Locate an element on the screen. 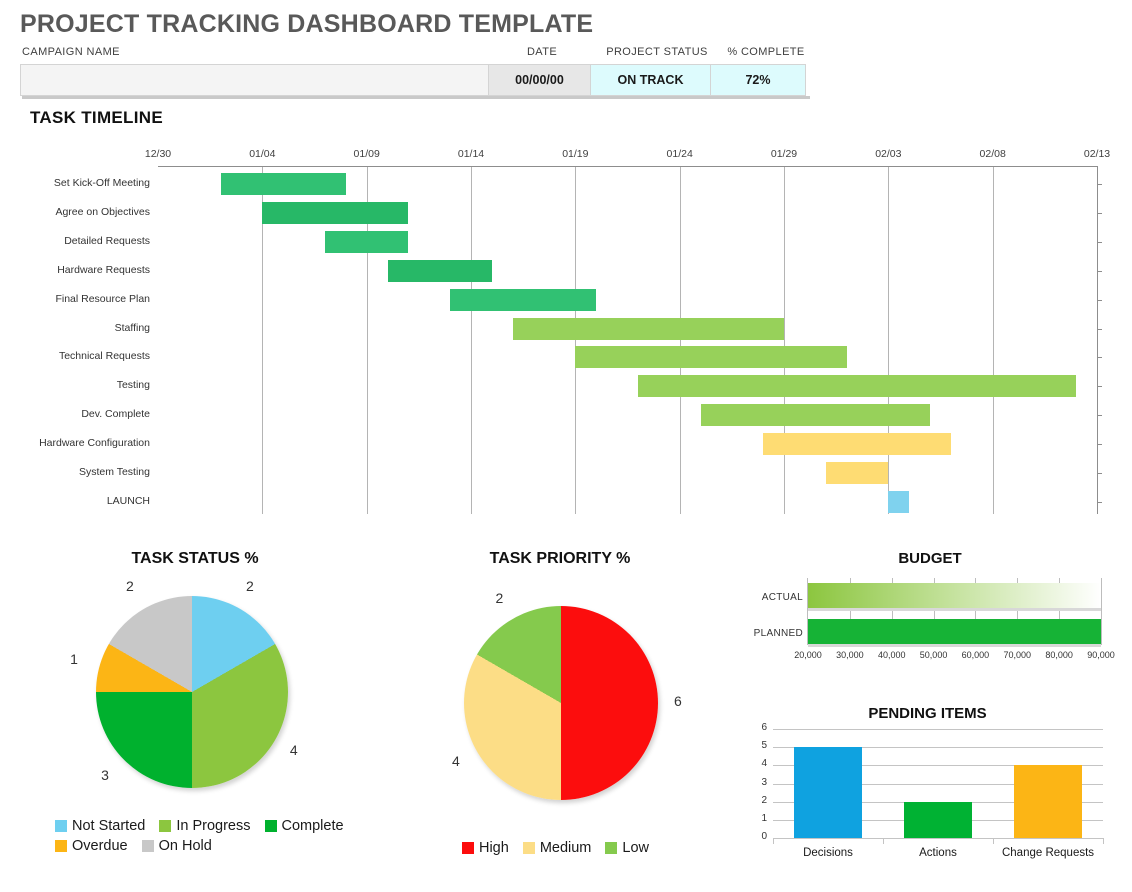 This screenshot has width=1132, height=892. legend-label: On Hold is located at coordinates (185, 846).